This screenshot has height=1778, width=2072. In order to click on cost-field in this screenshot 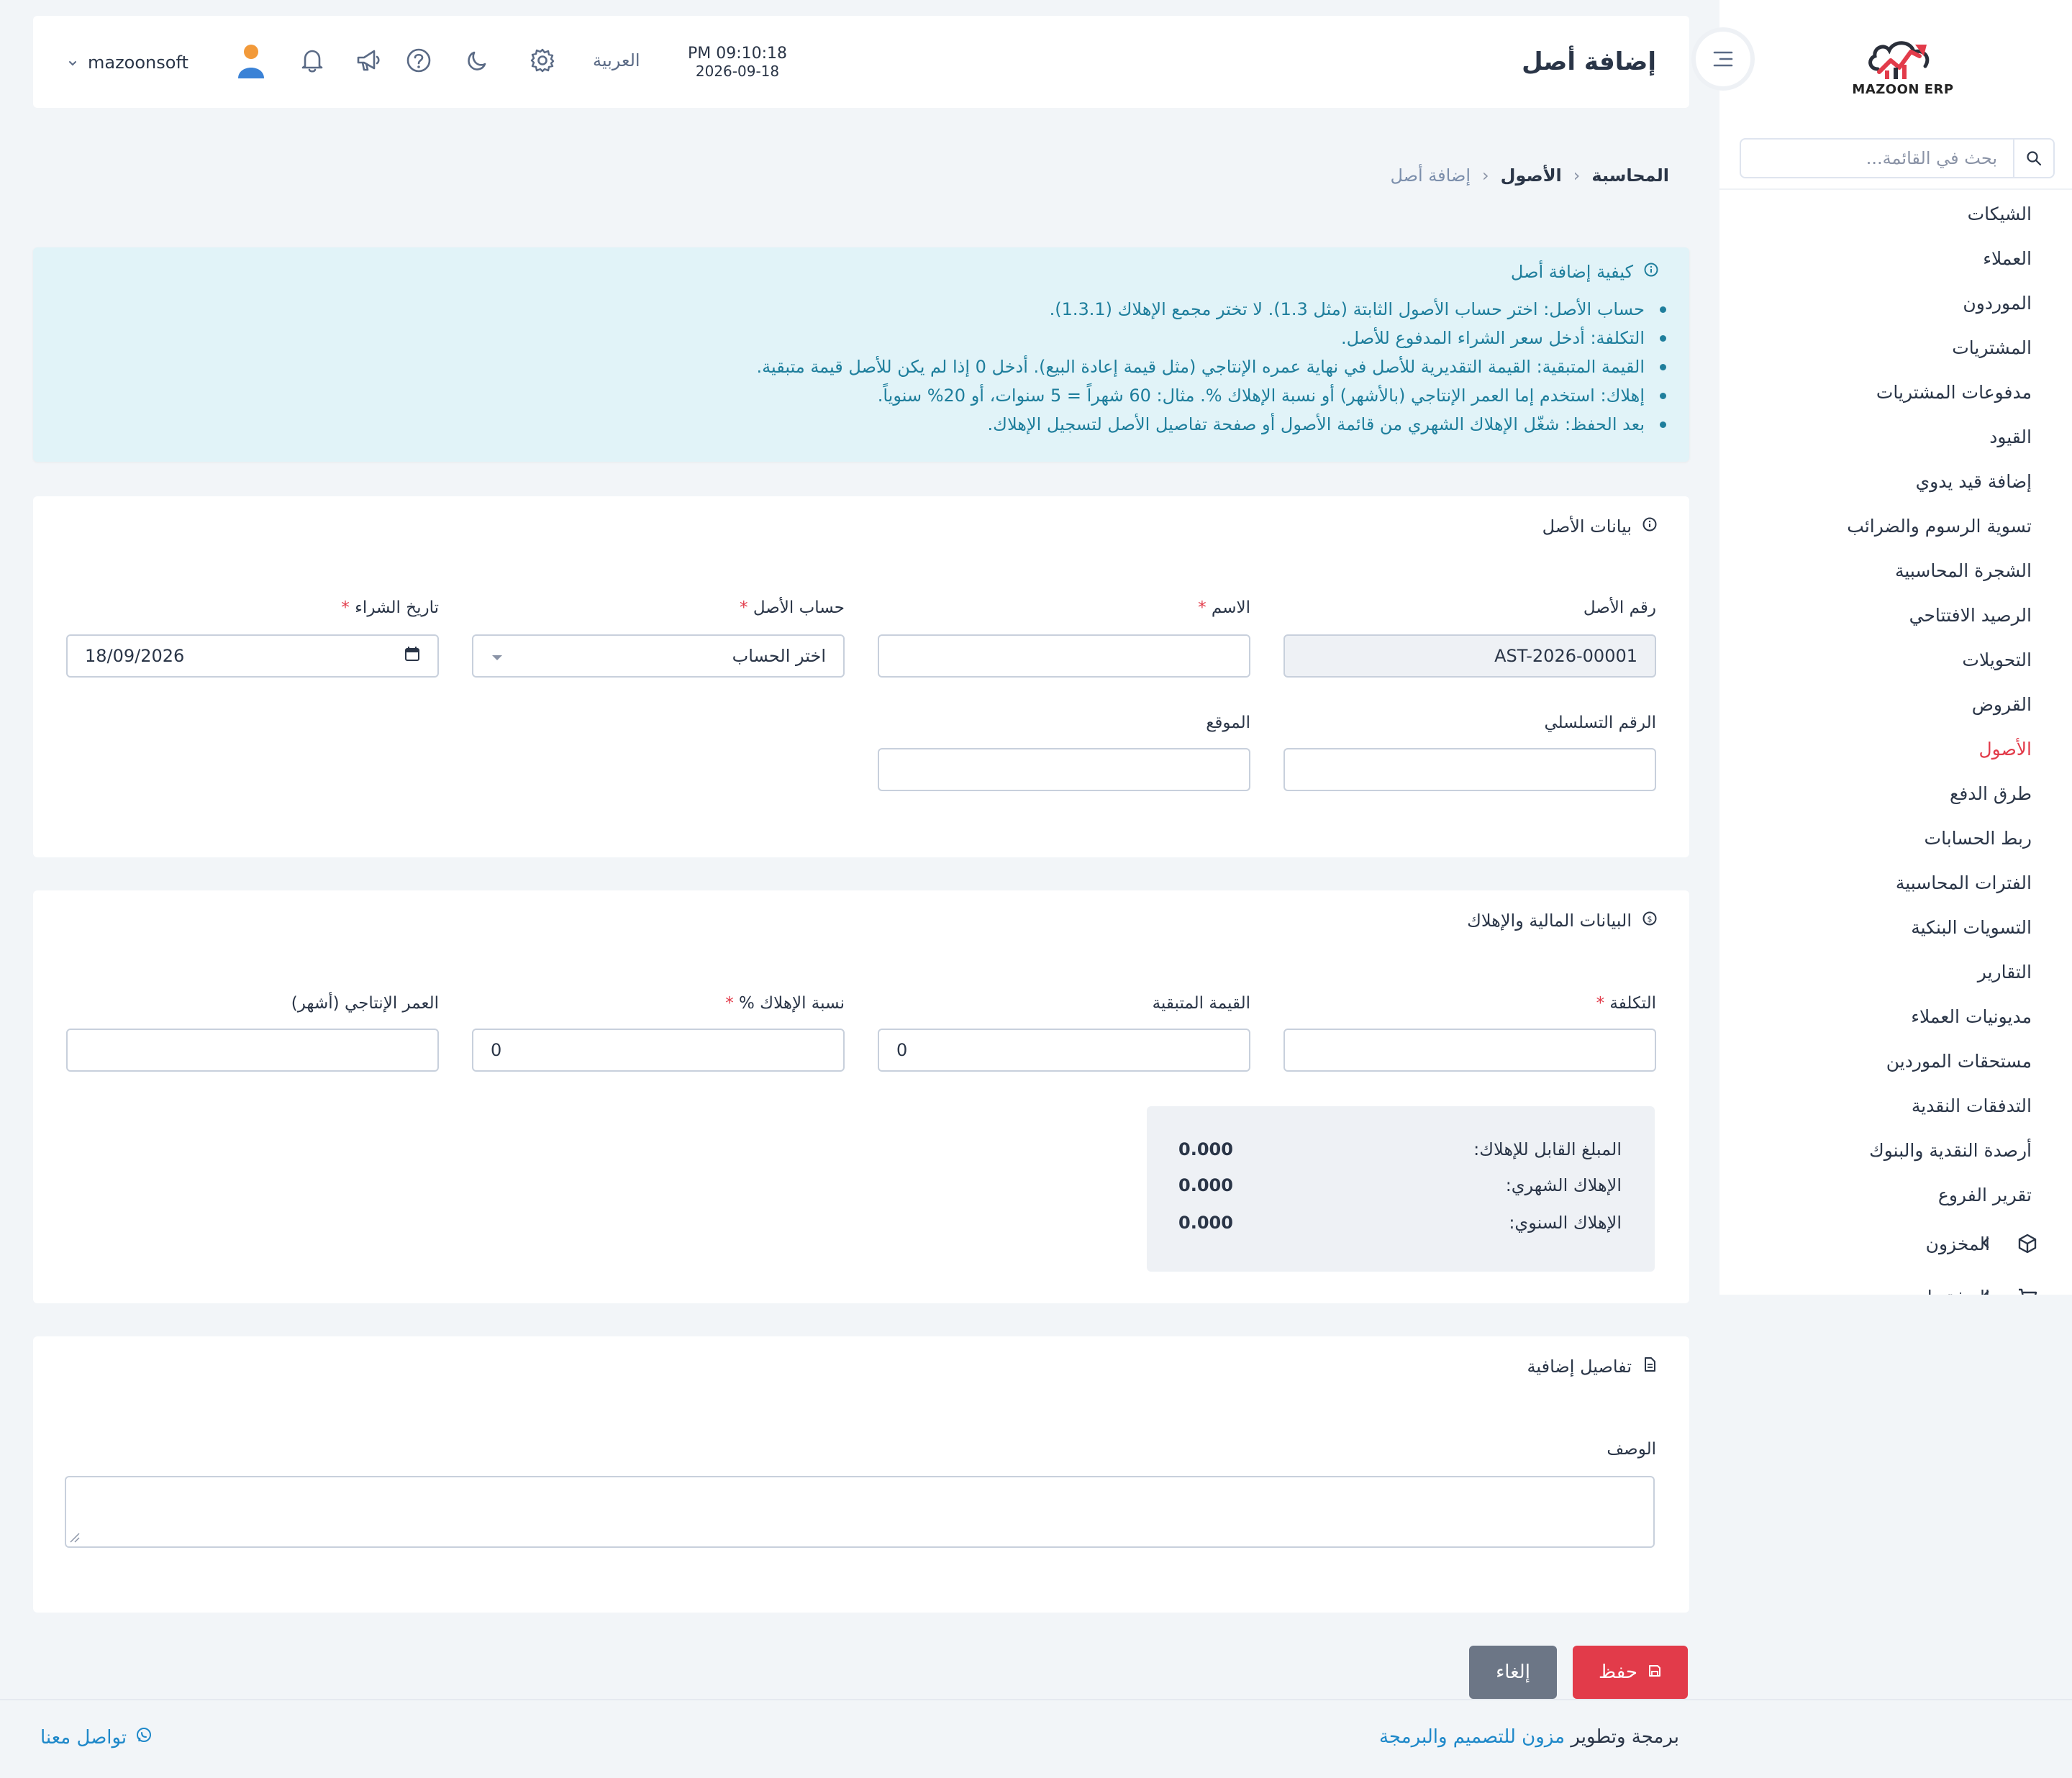, I will do `click(1470, 1050)`.